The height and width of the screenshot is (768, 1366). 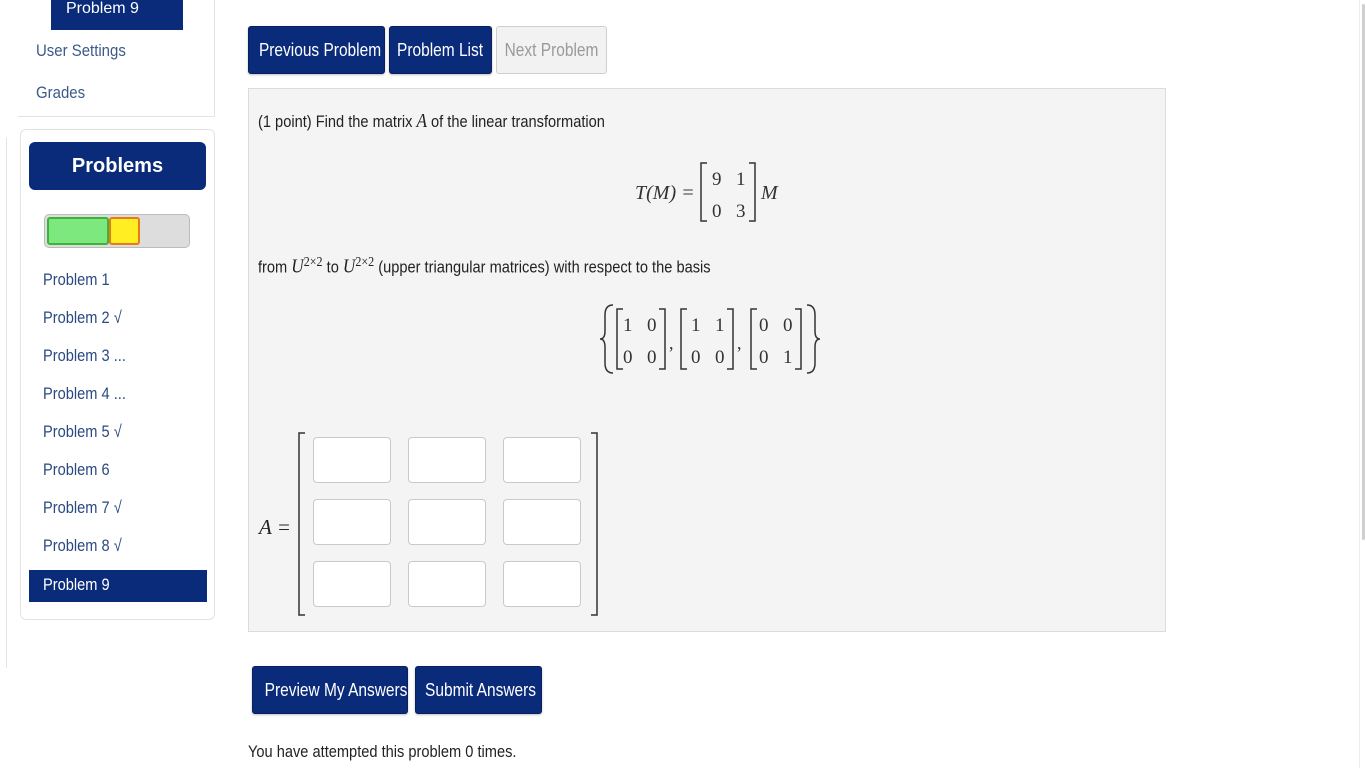 I want to click on submit-answers-button: Submit Answers, so click(x=478, y=690).